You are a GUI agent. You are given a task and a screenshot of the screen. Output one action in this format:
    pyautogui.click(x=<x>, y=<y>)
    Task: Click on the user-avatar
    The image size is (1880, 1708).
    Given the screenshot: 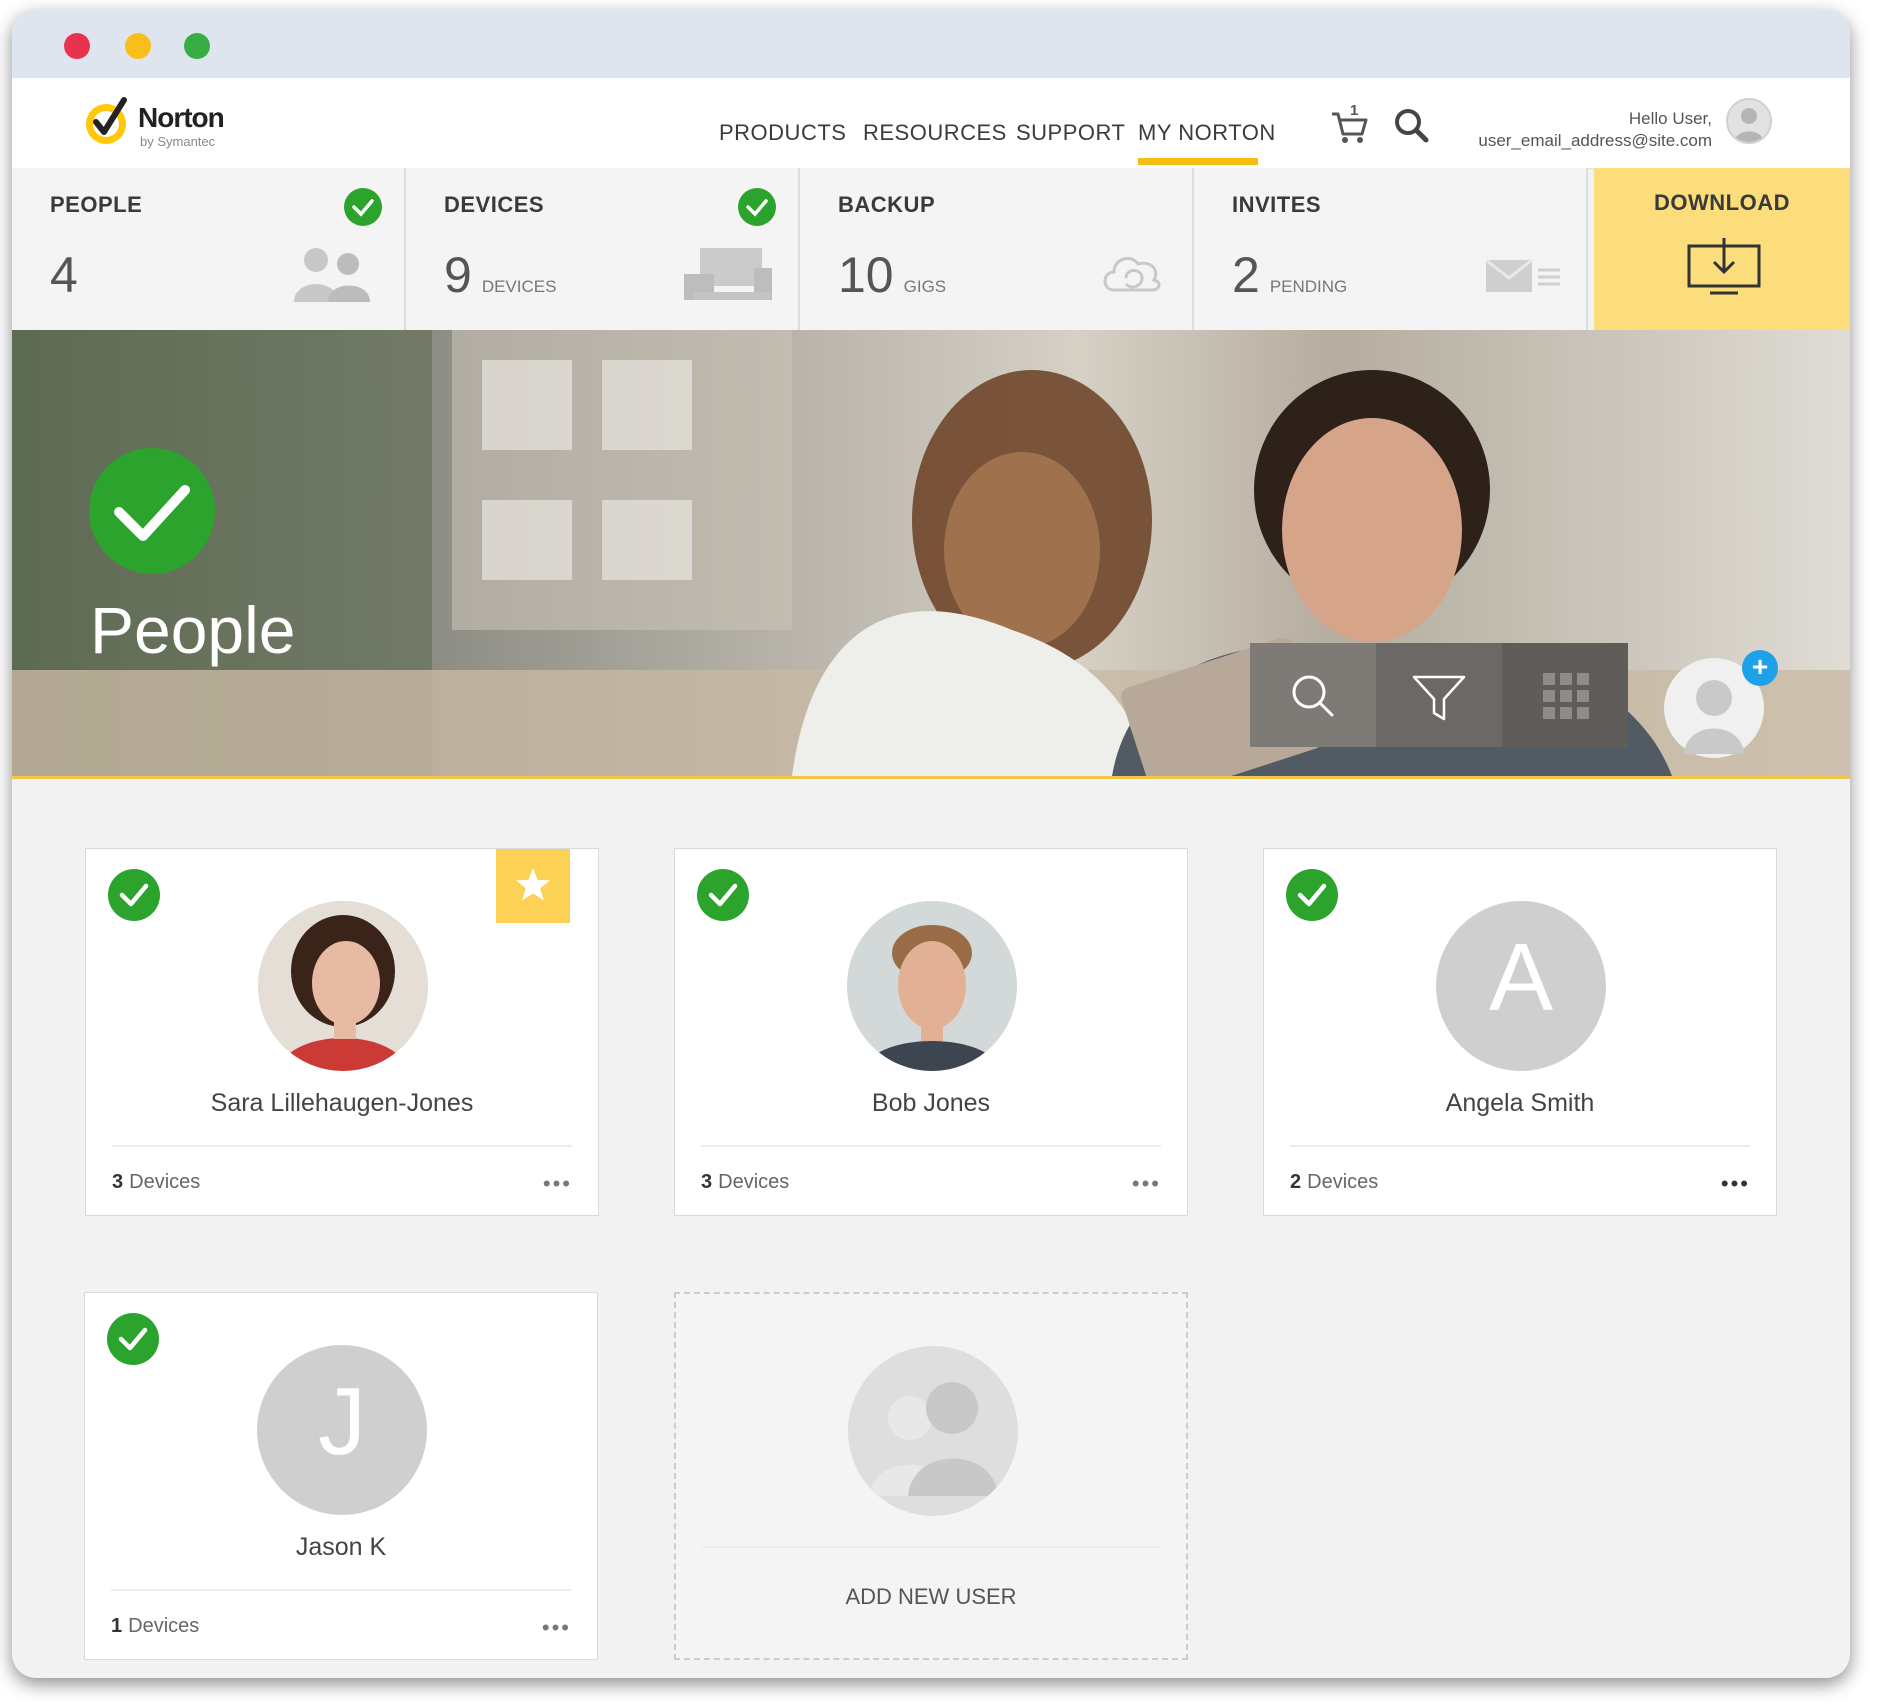 What is the action you would take?
    pyautogui.click(x=1749, y=121)
    